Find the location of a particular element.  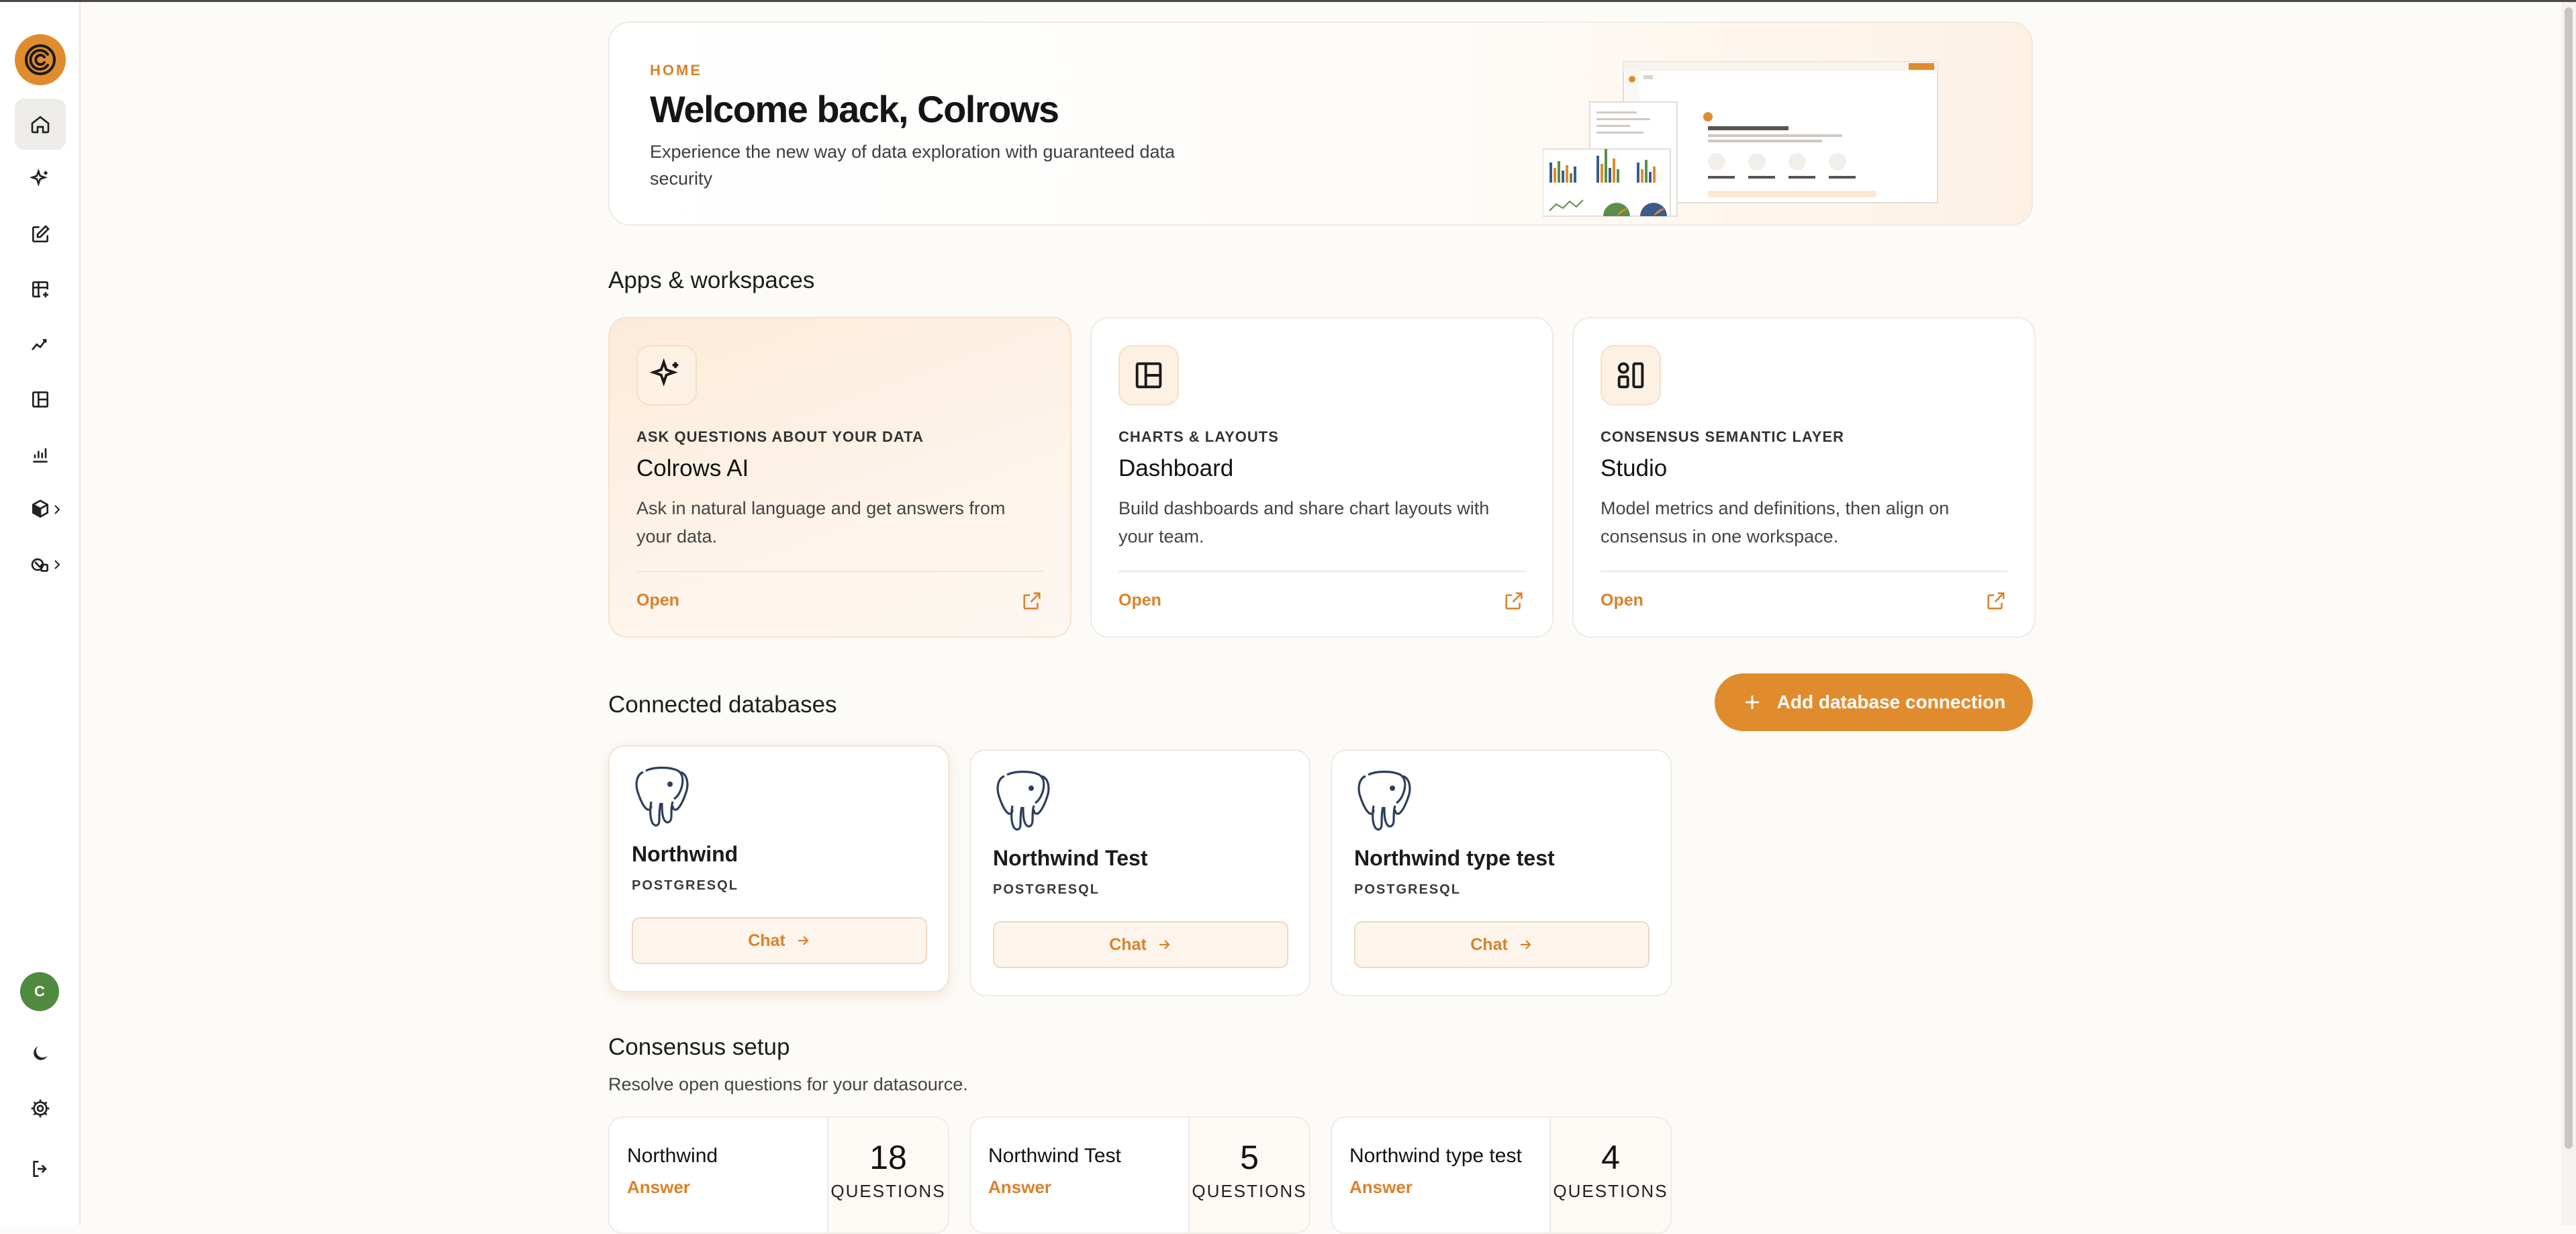

consensus-count-panel: 18 QUESTIONS is located at coordinates (887, 1175).